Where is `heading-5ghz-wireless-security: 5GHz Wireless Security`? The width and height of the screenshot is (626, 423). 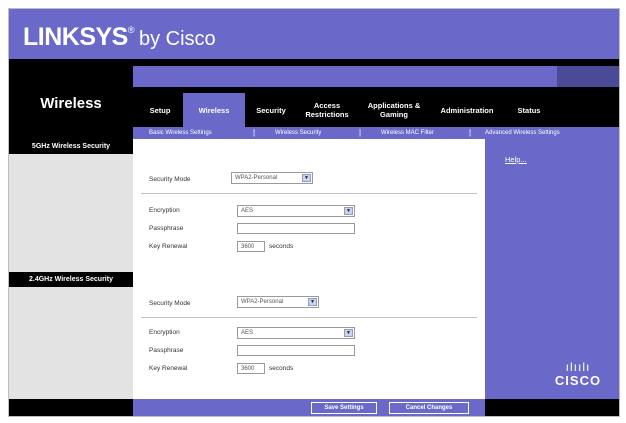
heading-5ghz-wireless-security: 5GHz Wireless Security is located at coordinates (71, 146).